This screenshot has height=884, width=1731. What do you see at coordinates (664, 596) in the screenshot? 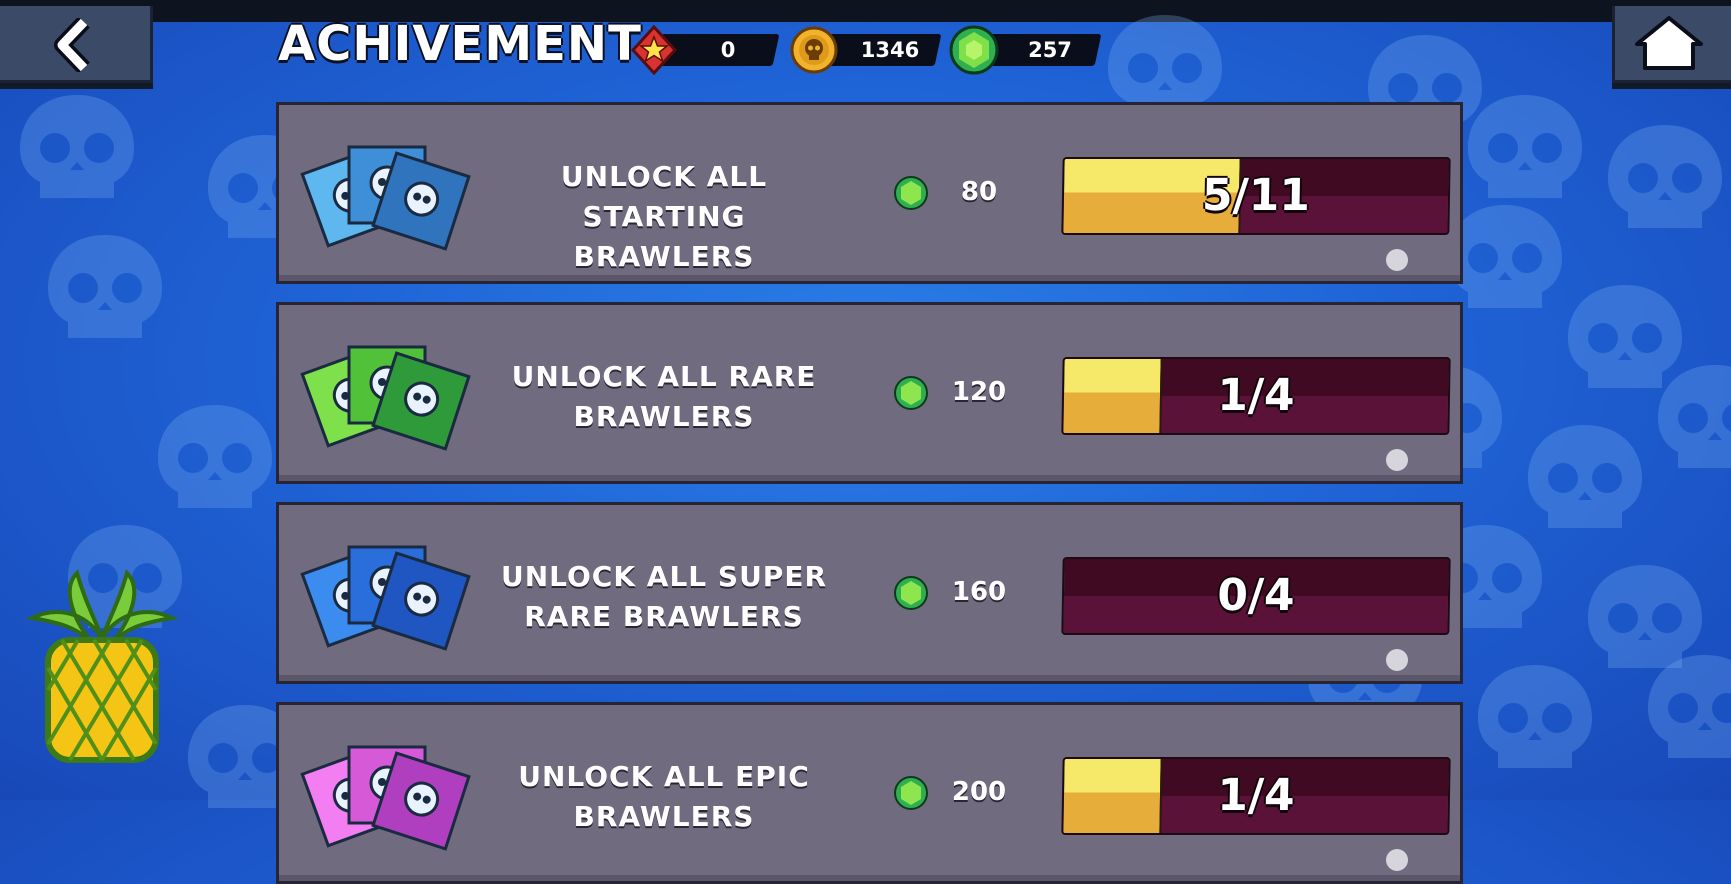
I see `achievement-label: UNLOCK ALL SUPER RARE BRAWLERS` at bounding box center [664, 596].